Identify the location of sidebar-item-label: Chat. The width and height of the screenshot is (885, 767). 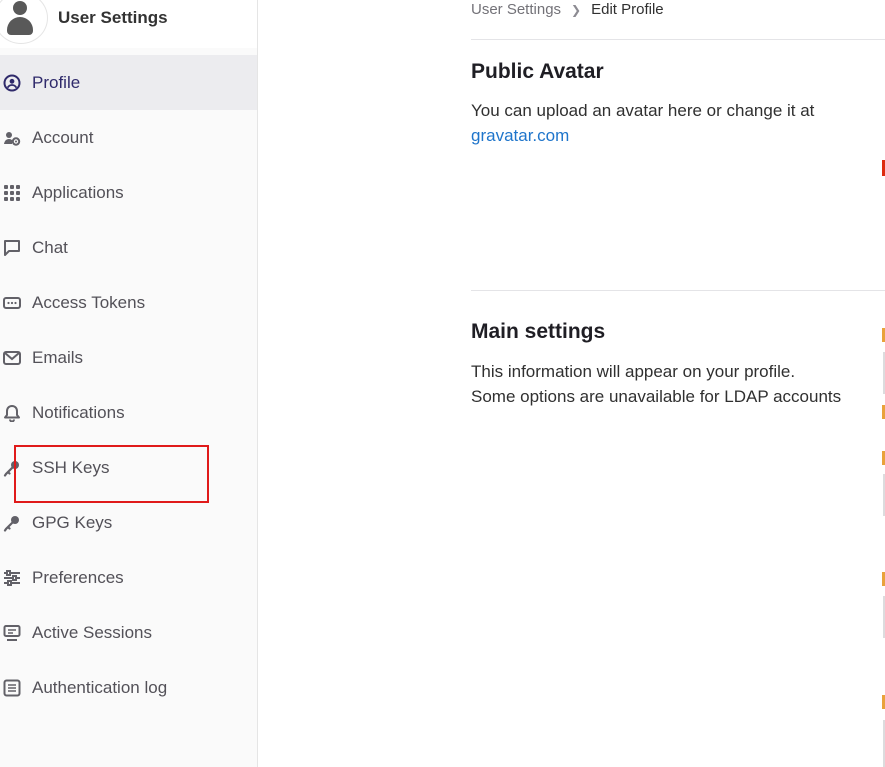
(50, 247).